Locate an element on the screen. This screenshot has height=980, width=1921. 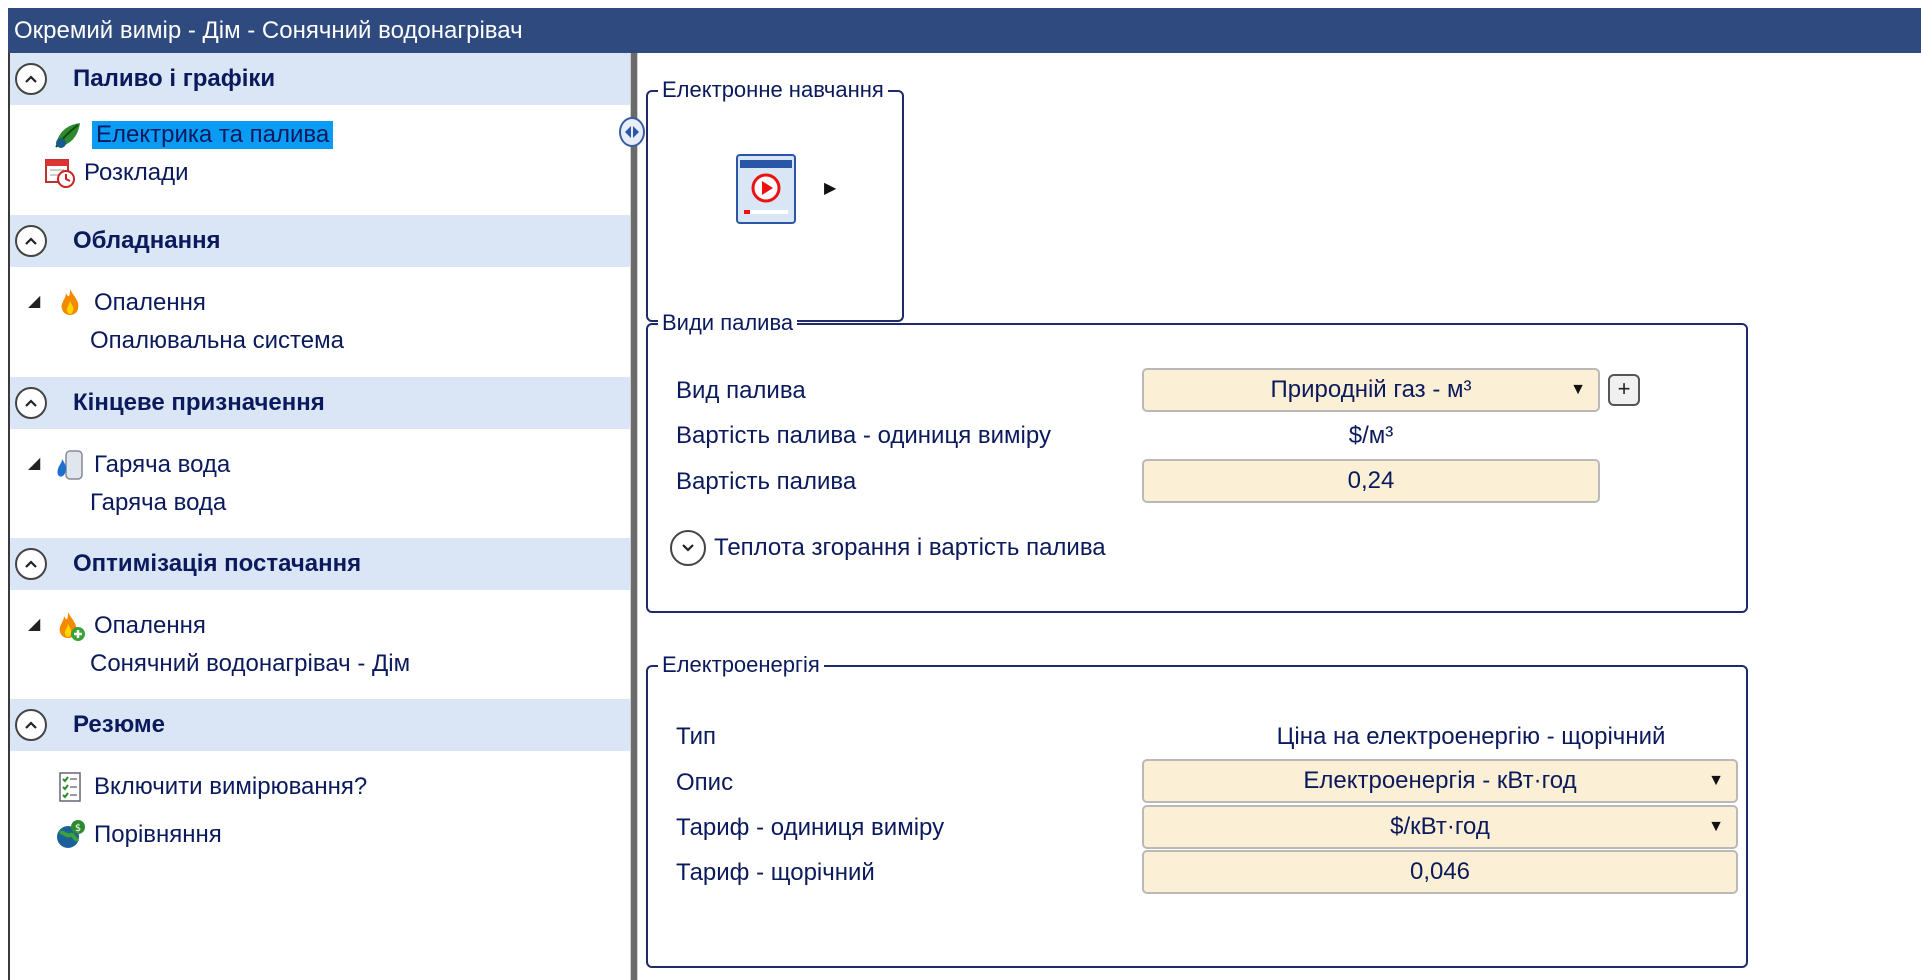
electricity-legend: Електроенергія is located at coordinates (741, 665).